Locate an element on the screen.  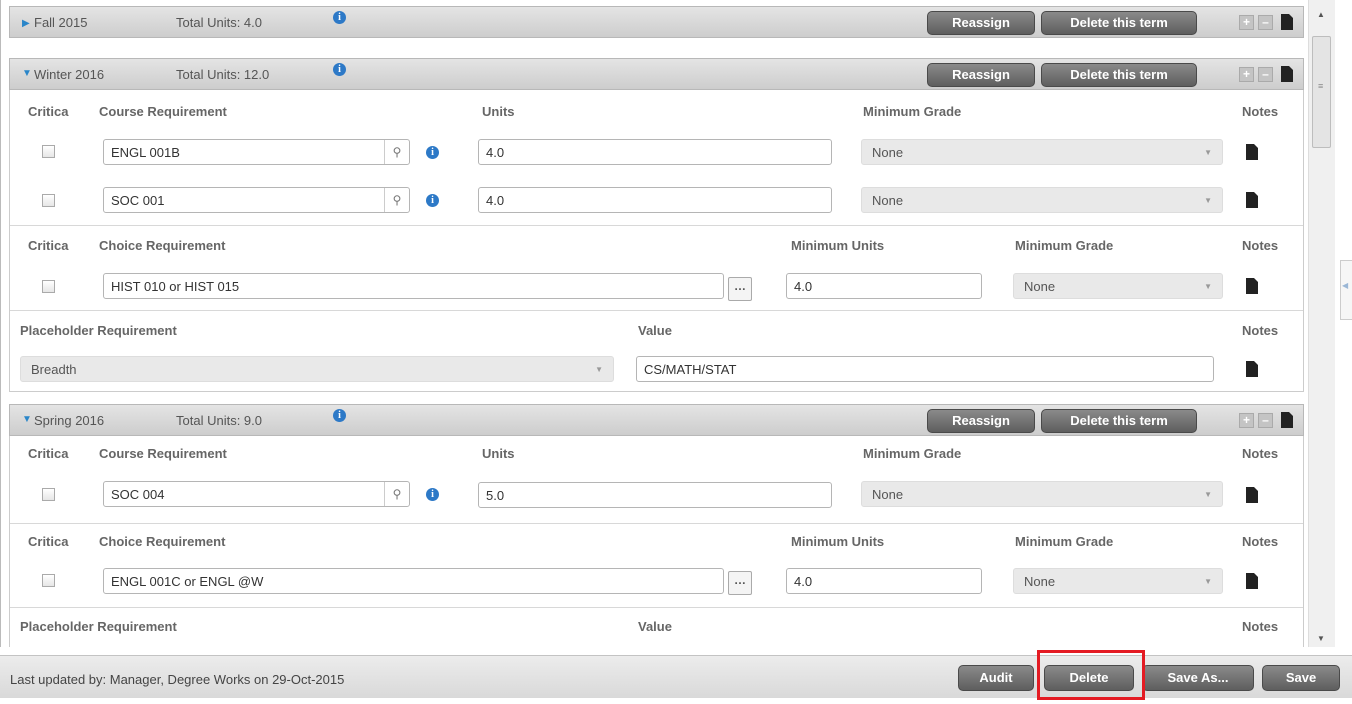
units-input: 5.0 is located at coordinates (655, 495).